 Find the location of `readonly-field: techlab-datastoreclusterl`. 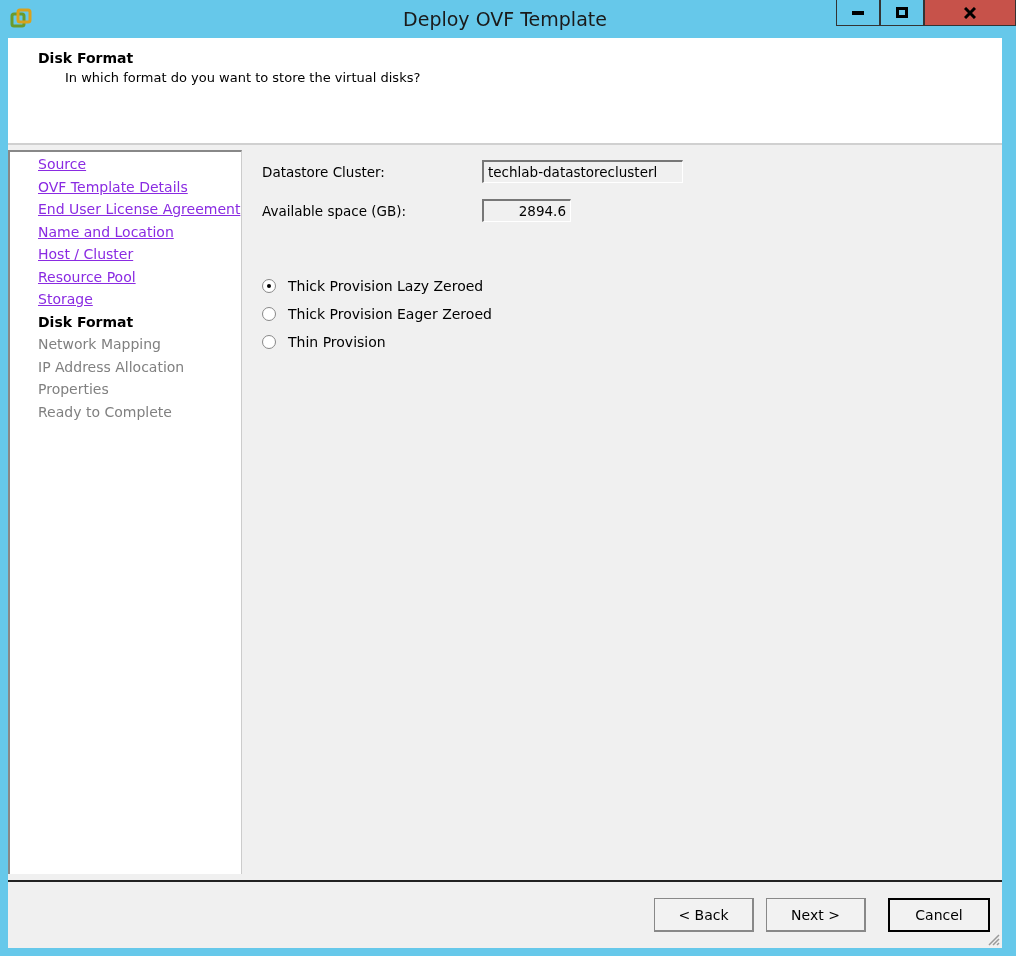

readonly-field: techlab-datastoreclusterl is located at coordinates (582, 171).